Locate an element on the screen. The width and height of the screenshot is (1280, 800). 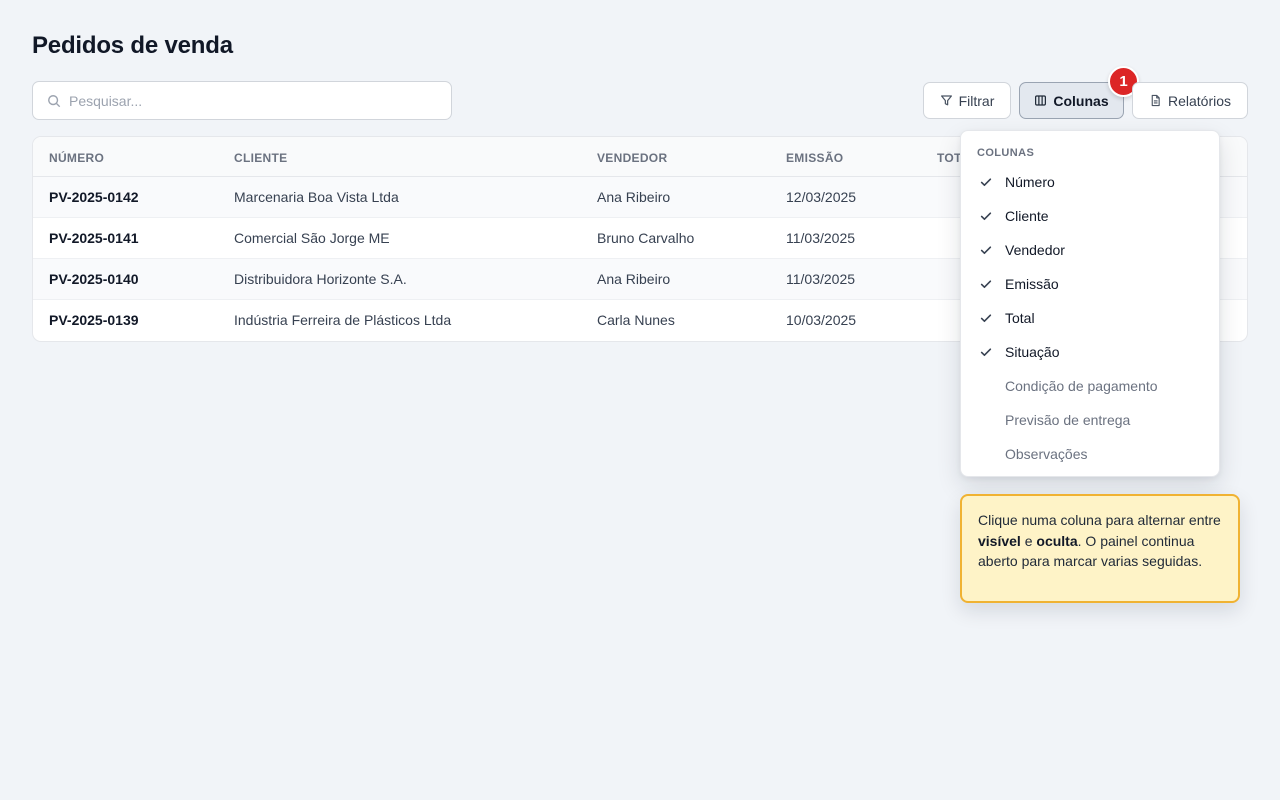
cell-vendedor: Bruno Carvalho is located at coordinates (646, 238).